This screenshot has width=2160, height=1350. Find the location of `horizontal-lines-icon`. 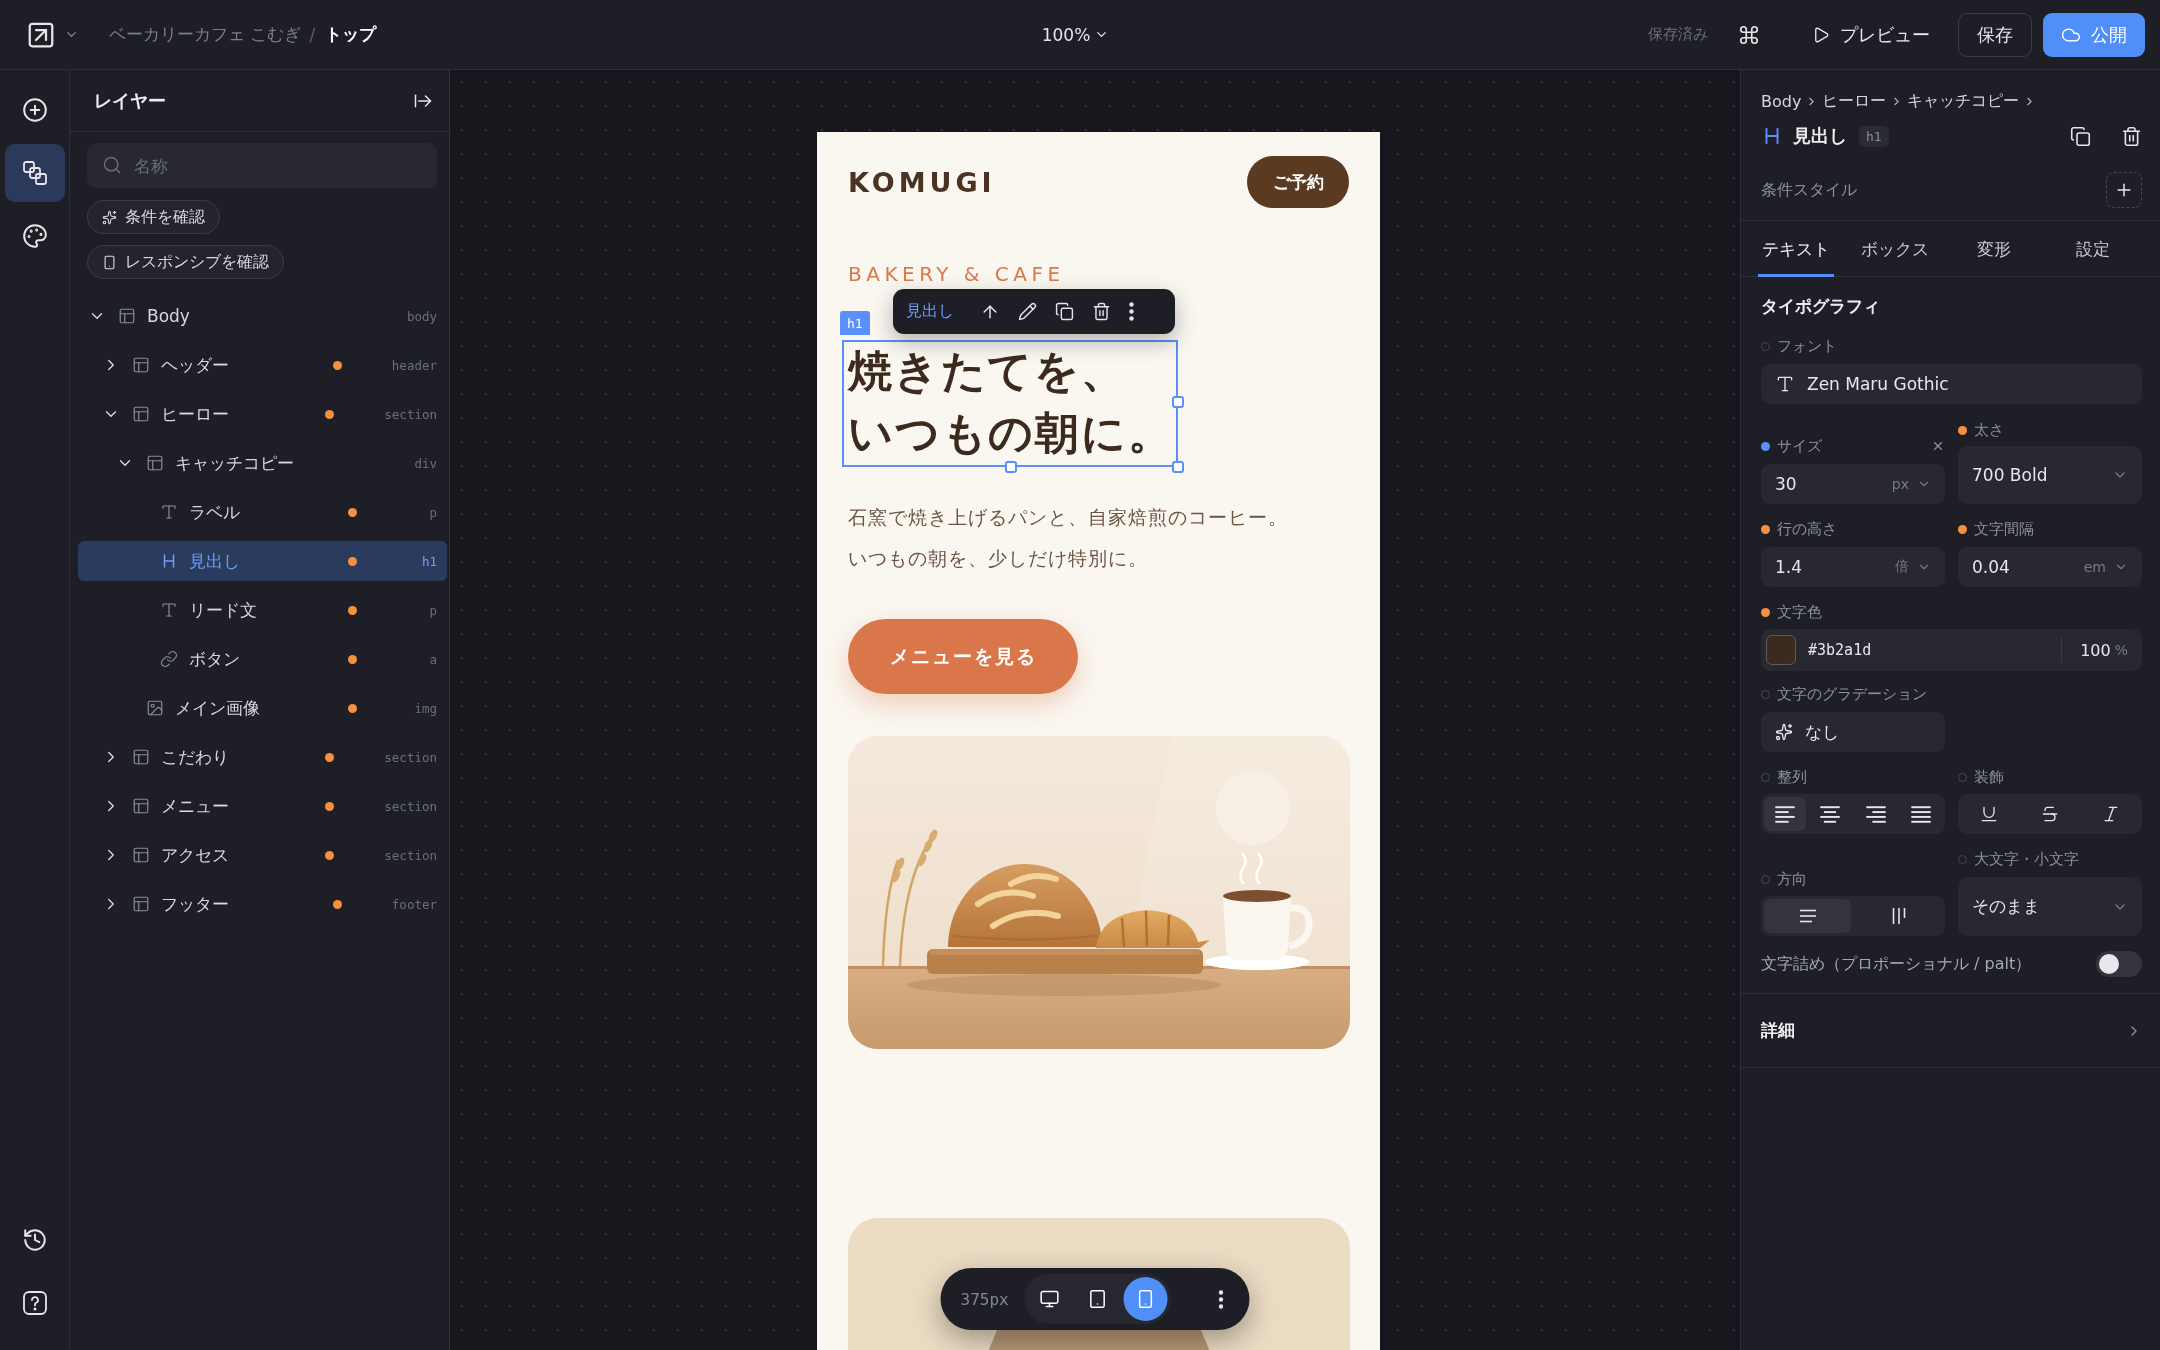

horizontal-lines-icon is located at coordinates (1807, 916).